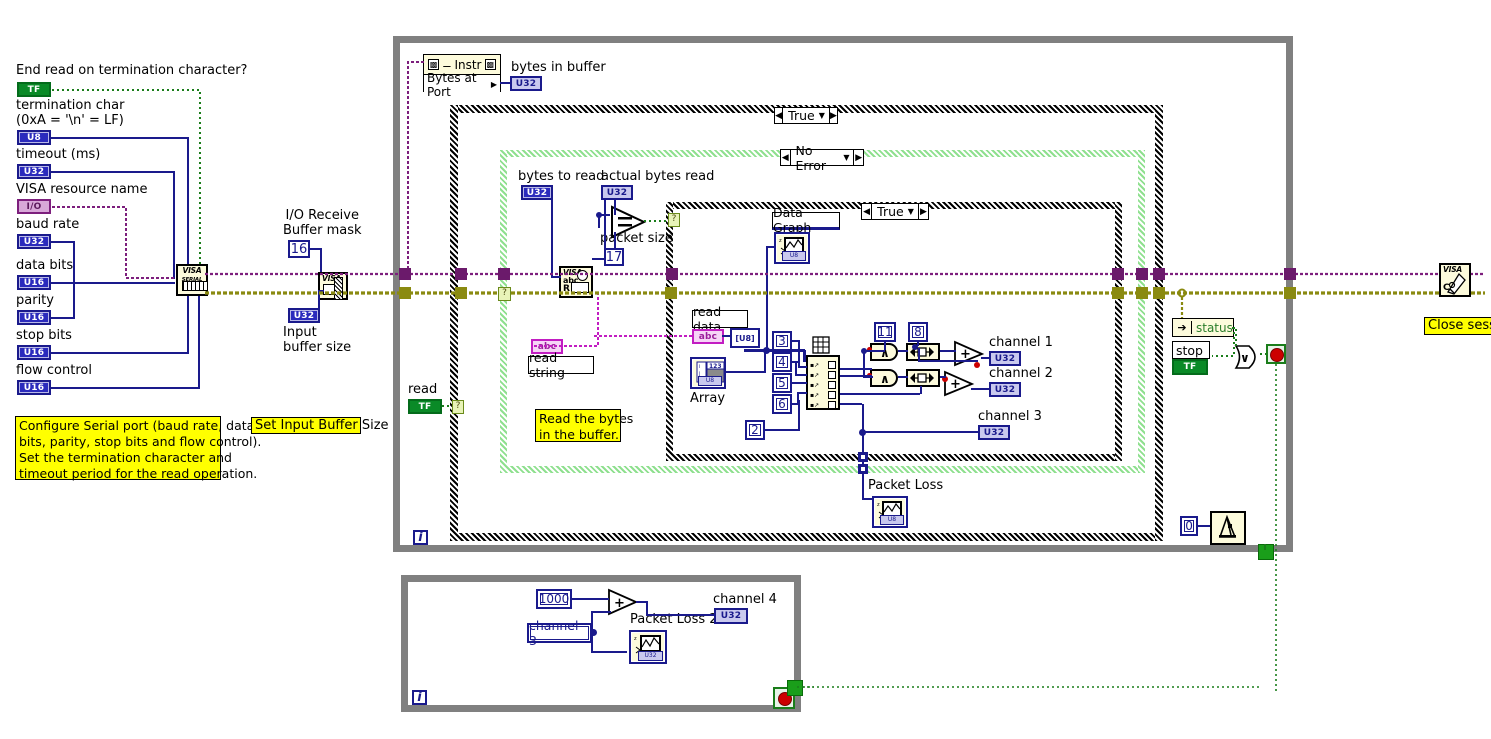 The image size is (1491, 739). Describe the element at coordinates (922, 211) in the screenshot. I see `inner-next-arrow-icon: ▶` at that location.